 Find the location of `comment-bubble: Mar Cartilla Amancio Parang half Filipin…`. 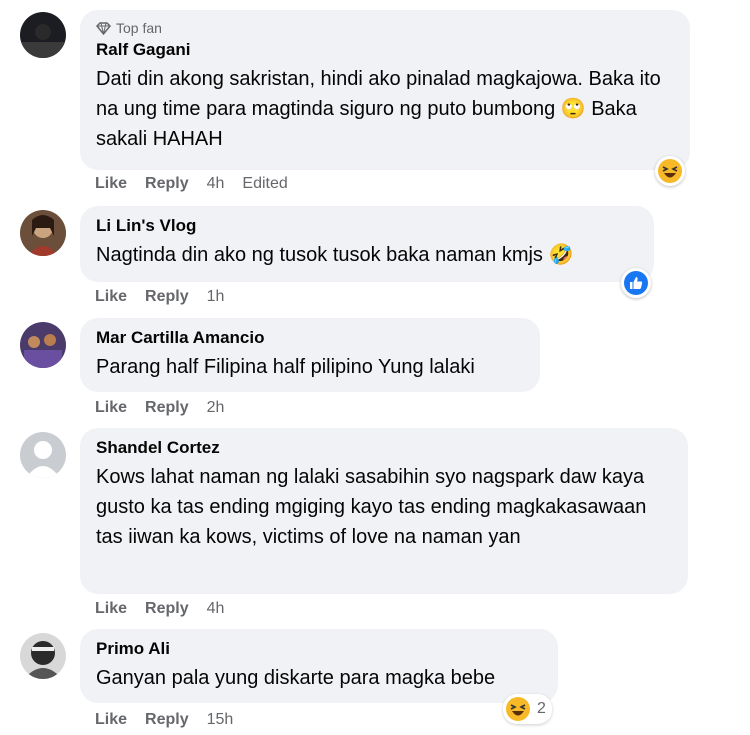

comment-bubble: Mar Cartilla Amancio Parang half Filipin… is located at coordinates (310, 355).